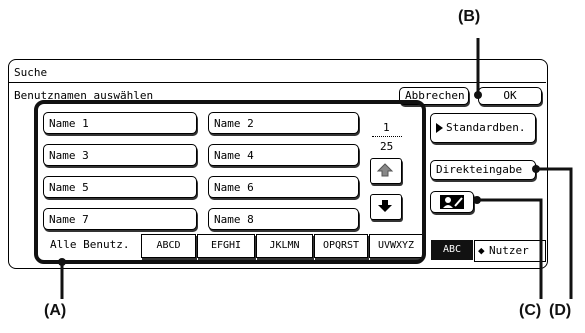  What do you see at coordinates (510, 248) in the screenshot?
I see `callout-c-line` at bounding box center [510, 248].